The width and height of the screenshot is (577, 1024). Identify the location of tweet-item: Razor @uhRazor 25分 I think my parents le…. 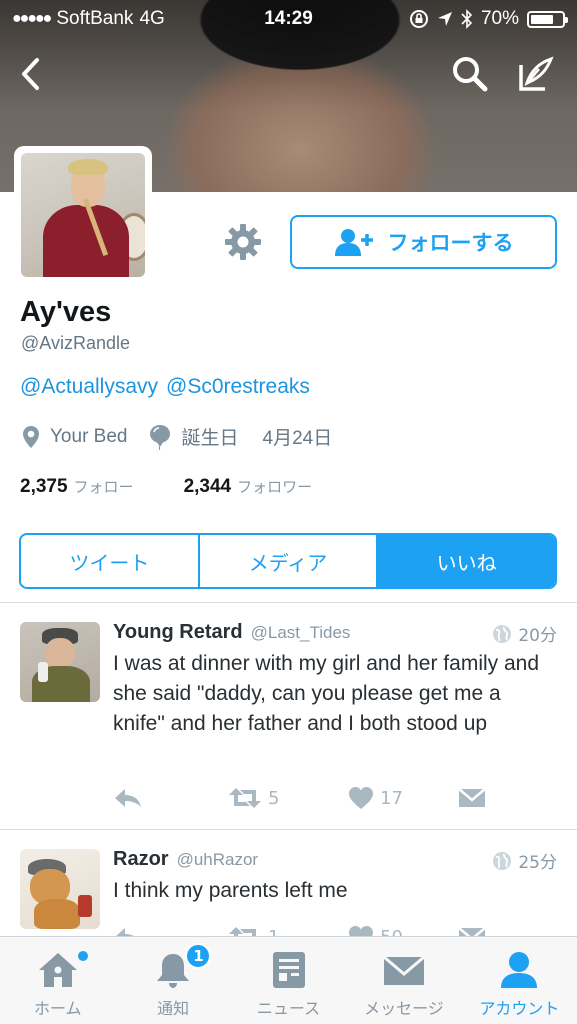
(288, 889).